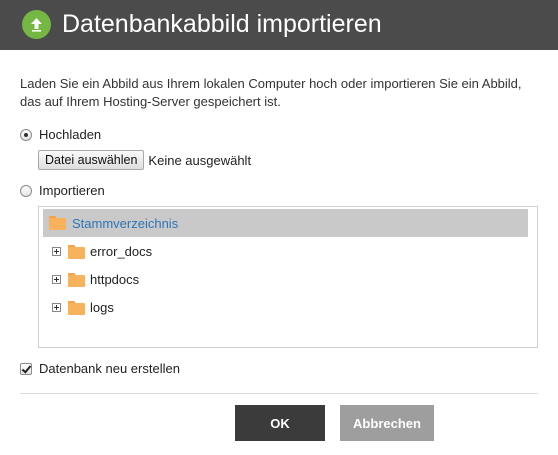 The height and width of the screenshot is (455, 558). I want to click on recreate-database-checkbox, so click(26, 368).